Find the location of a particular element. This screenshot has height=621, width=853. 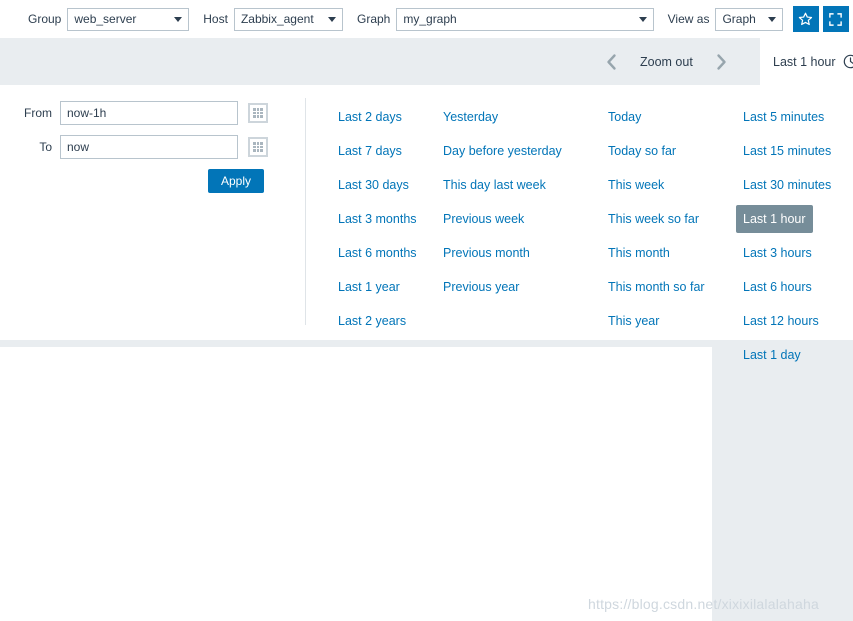

quick-range-link: Previous month is located at coordinates (486, 253).